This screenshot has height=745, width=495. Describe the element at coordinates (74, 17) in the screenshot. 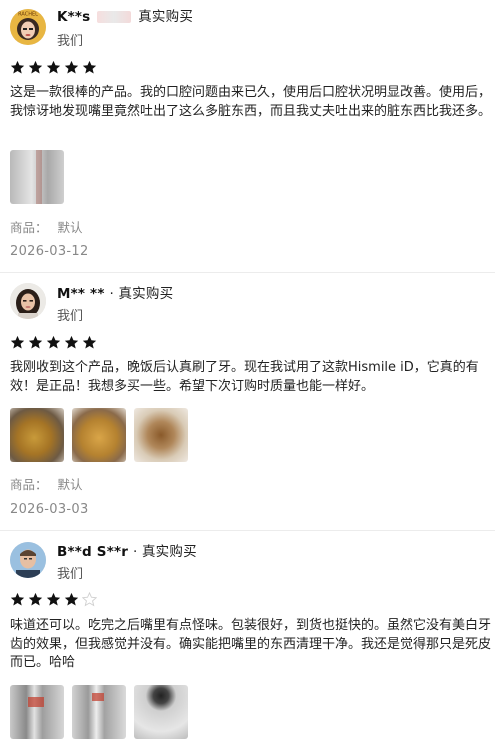

I see `reviewer-name: K**s` at that location.